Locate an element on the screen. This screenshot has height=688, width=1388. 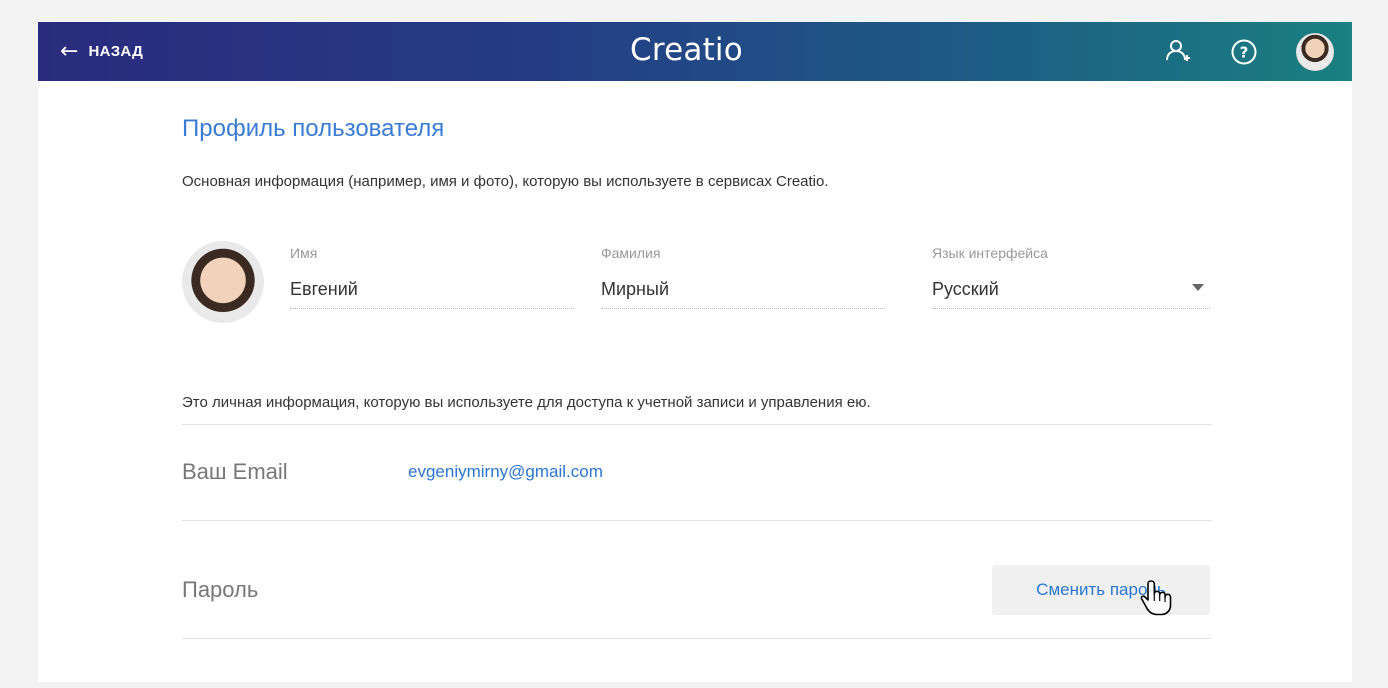
add-user-button is located at coordinates (1178, 52).